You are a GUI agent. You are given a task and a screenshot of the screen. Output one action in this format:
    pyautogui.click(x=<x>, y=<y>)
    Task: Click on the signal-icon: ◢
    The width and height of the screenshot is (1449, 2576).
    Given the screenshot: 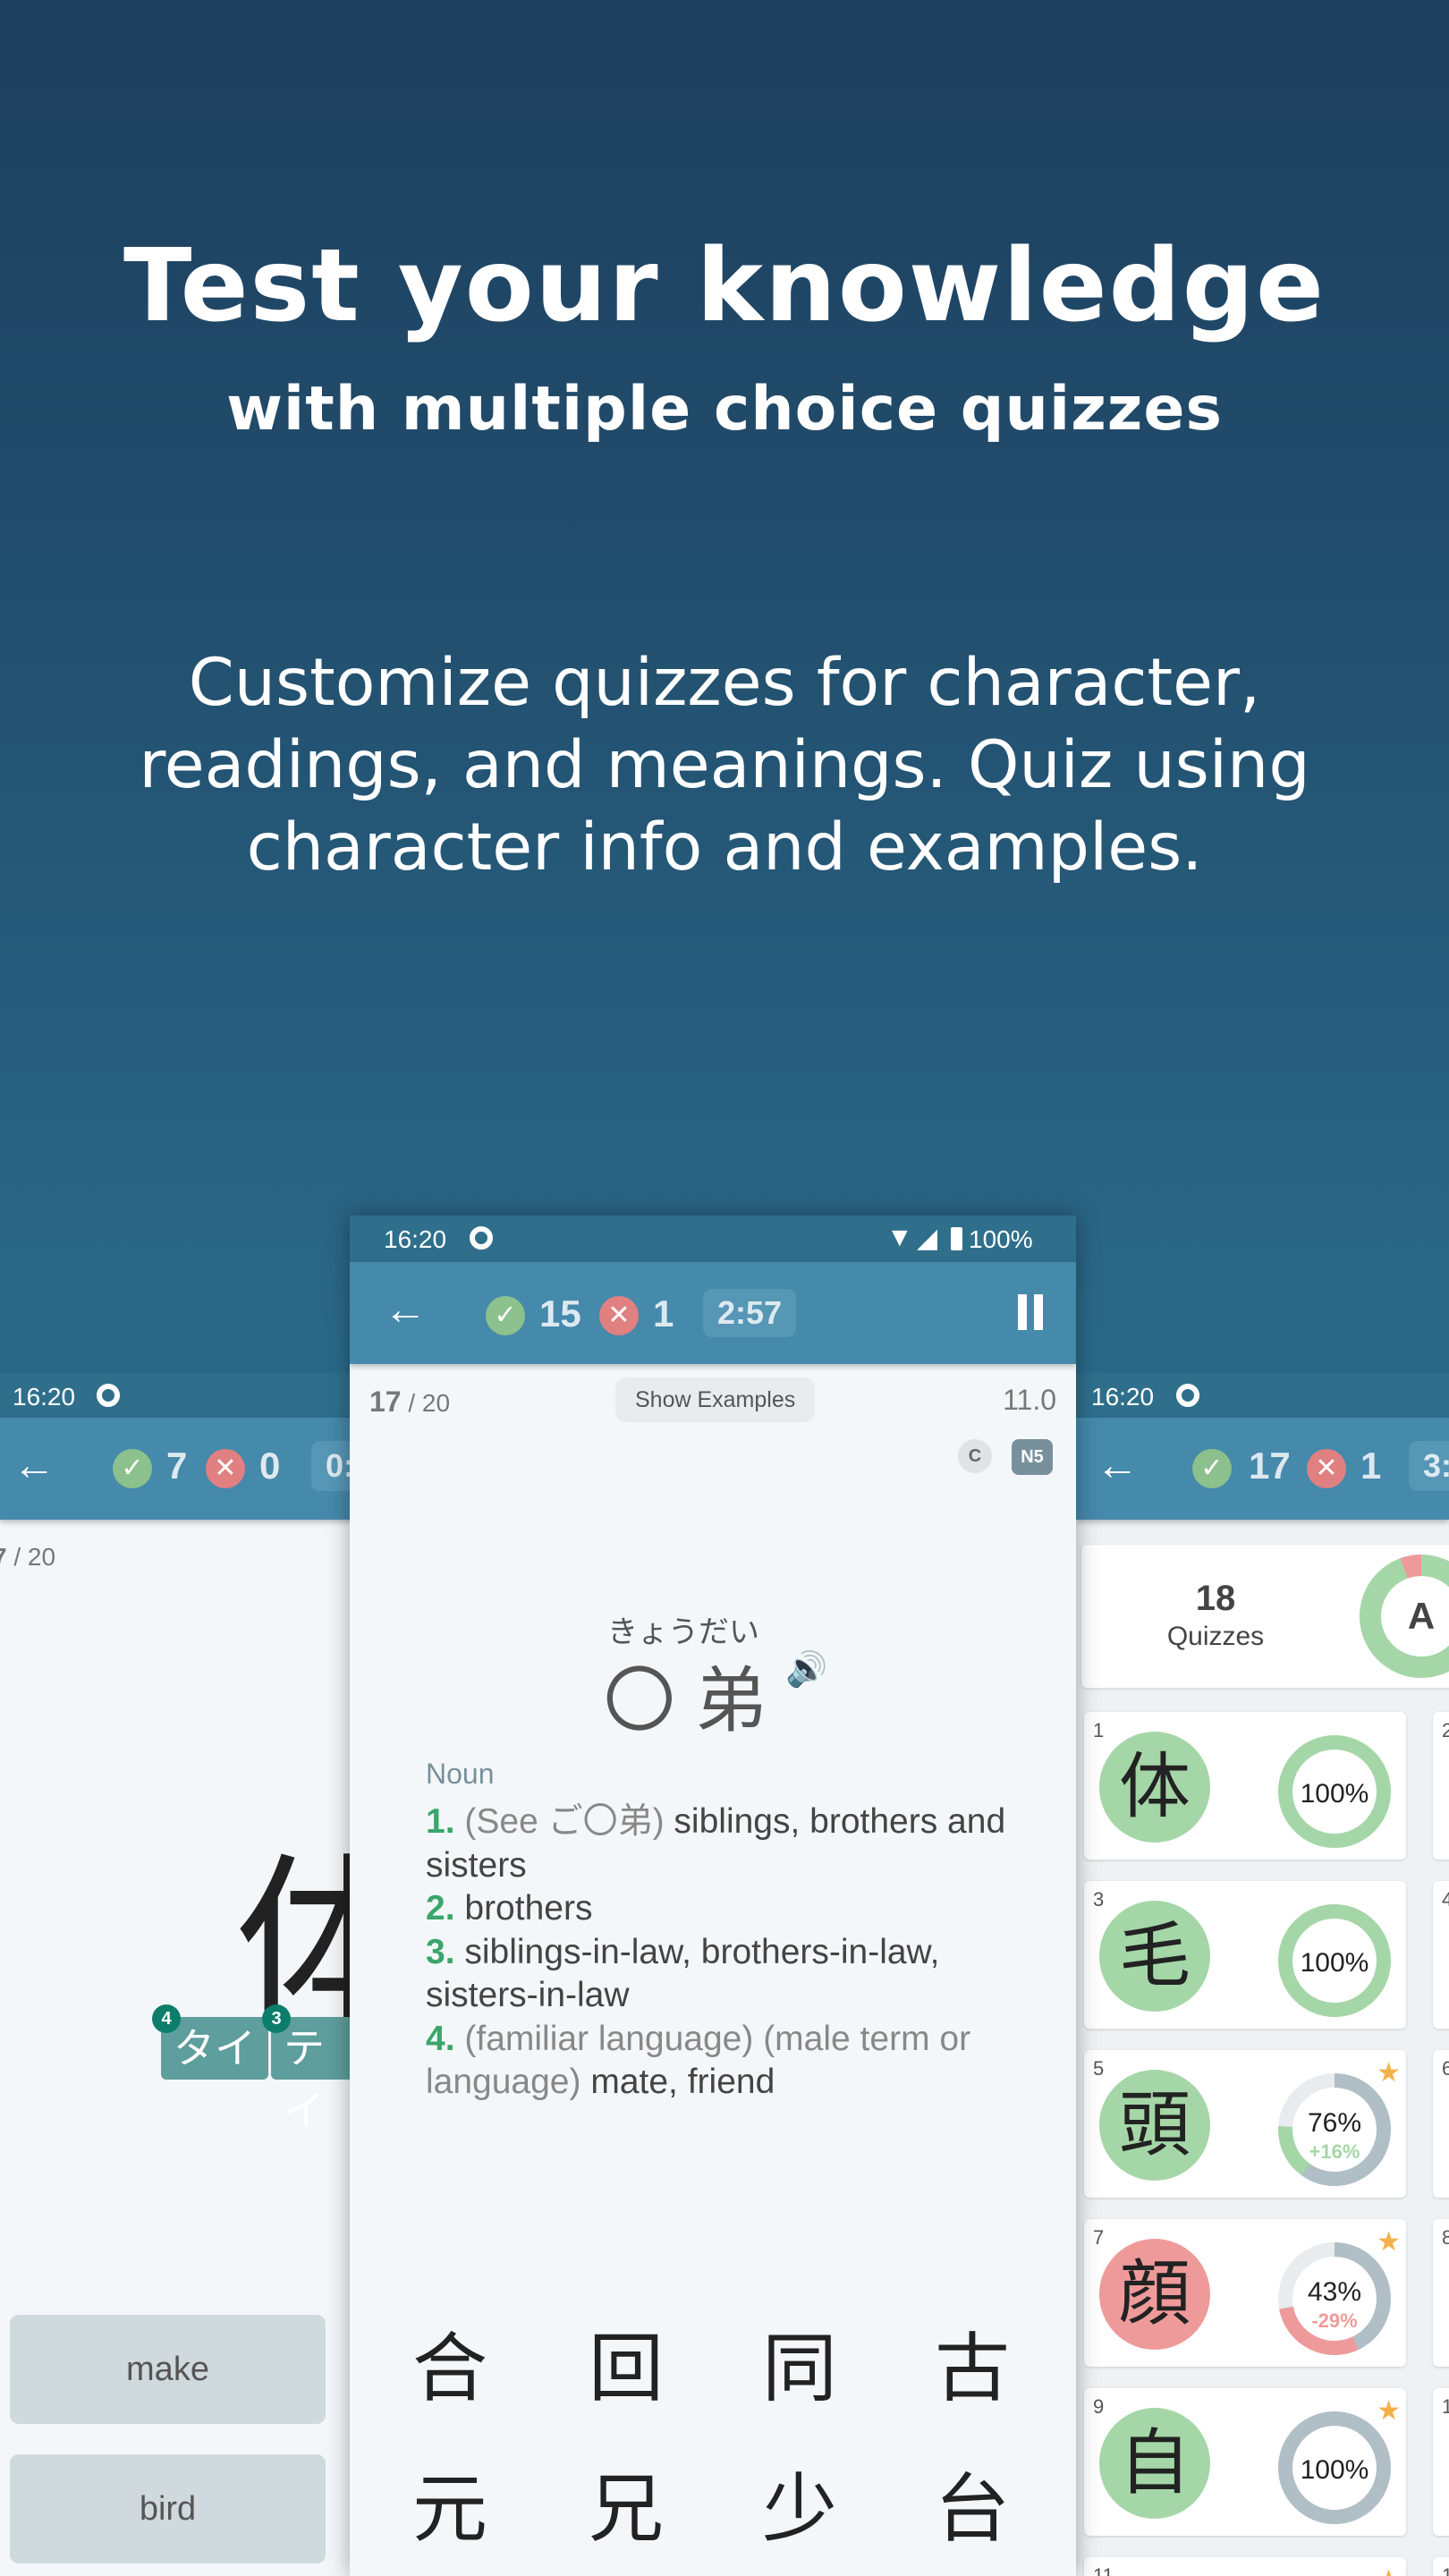 What is the action you would take?
    pyautogui.click(x=927, y=1238)
    